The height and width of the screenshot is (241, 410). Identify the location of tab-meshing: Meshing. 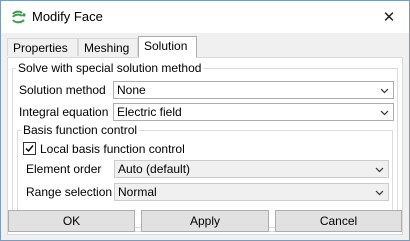
(108, 47).